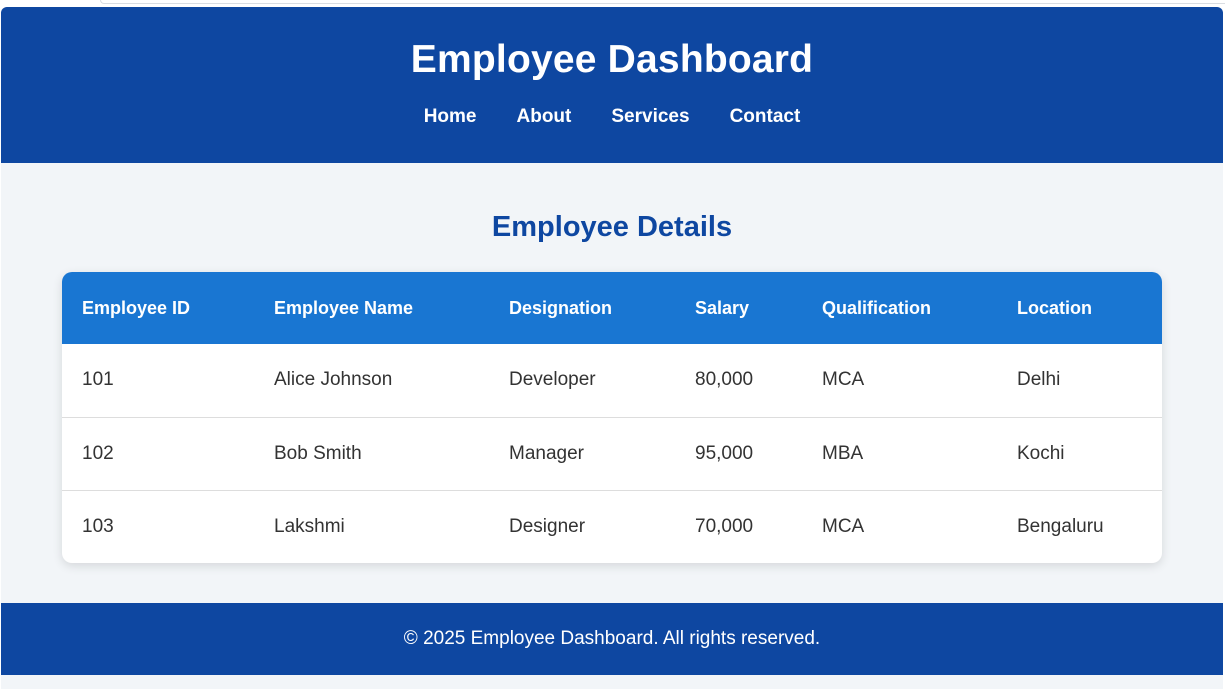 The image size is (1225, 689). I want to click on cell-salary: 70,000, so click(738, 526).